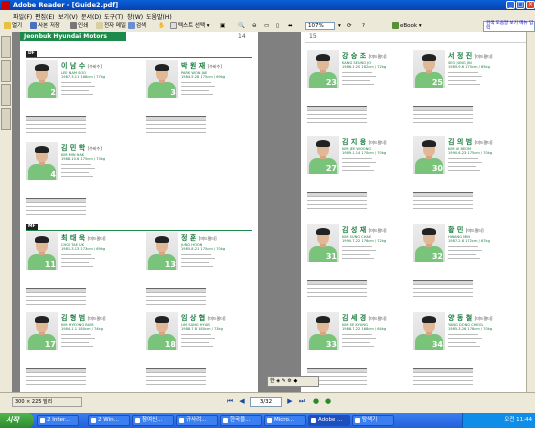 The width and height of the screenshot is (535, 428). What do you see at coordinates (242, 36) in the screenshot?
I see `left-page-number: 14` at bounding box center [242, 36].